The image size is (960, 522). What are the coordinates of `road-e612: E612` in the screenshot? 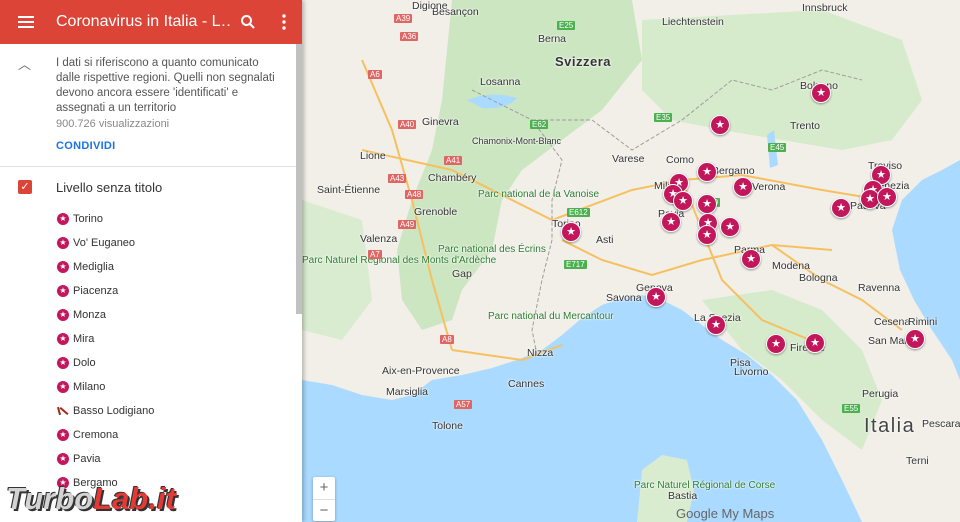 It's located at (578, 212).